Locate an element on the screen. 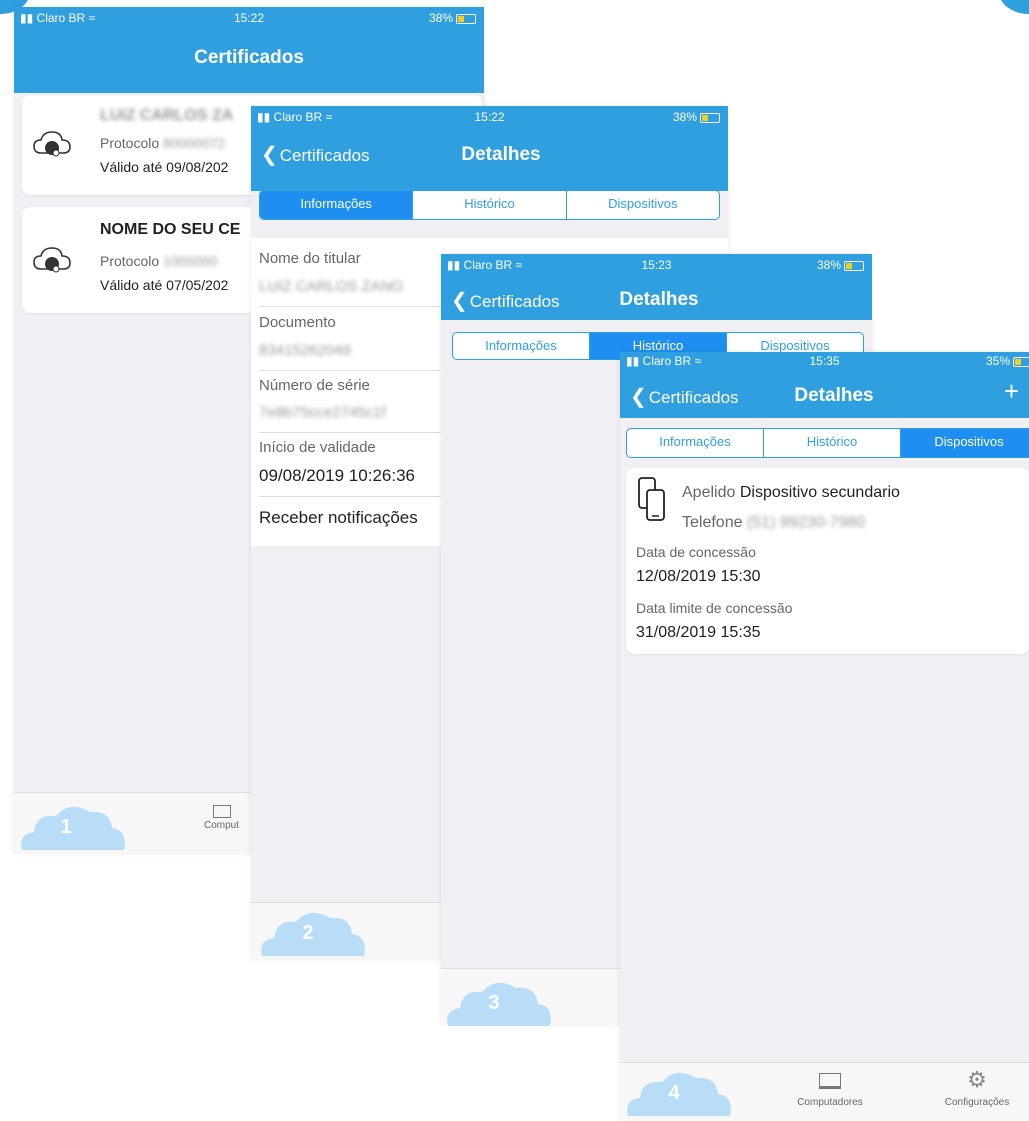 The image size is (1029, 1121). limit-value: 31/08/2019 15:35 is located at coordinates (698, 632).